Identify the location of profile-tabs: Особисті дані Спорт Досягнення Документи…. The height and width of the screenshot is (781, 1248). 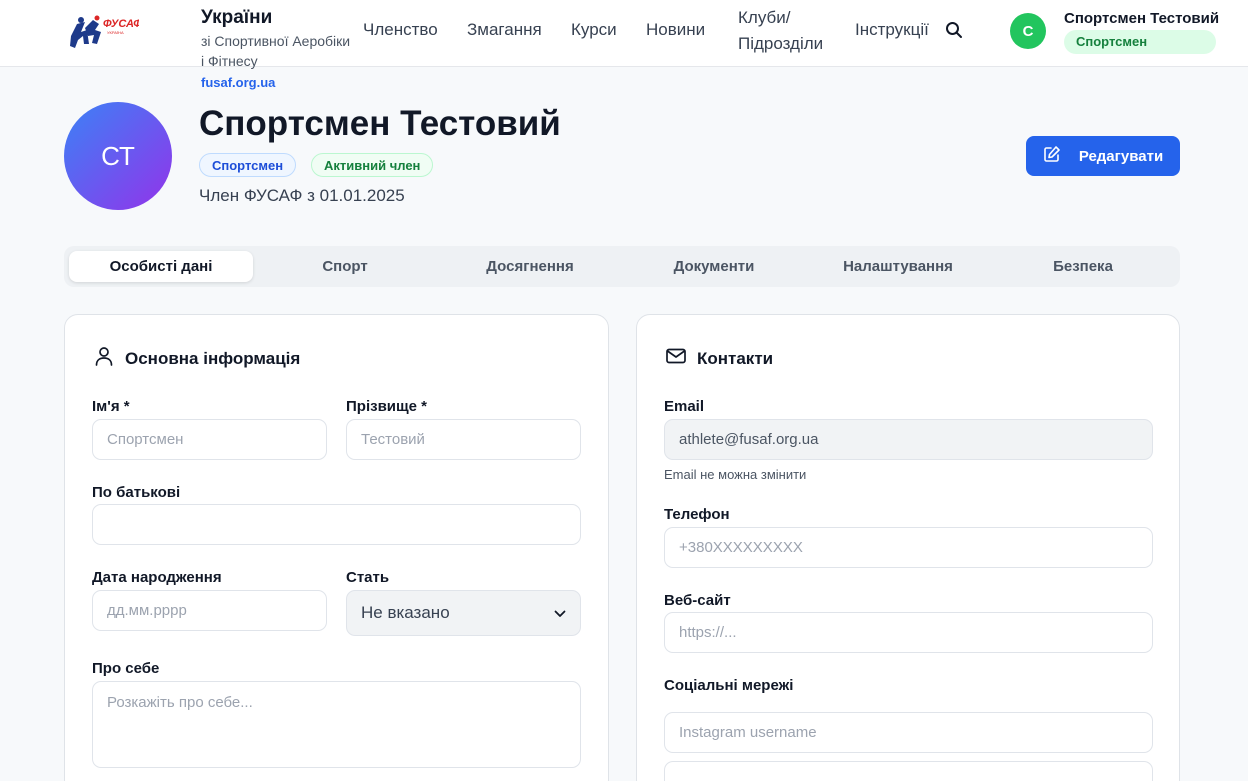
(622, 266).